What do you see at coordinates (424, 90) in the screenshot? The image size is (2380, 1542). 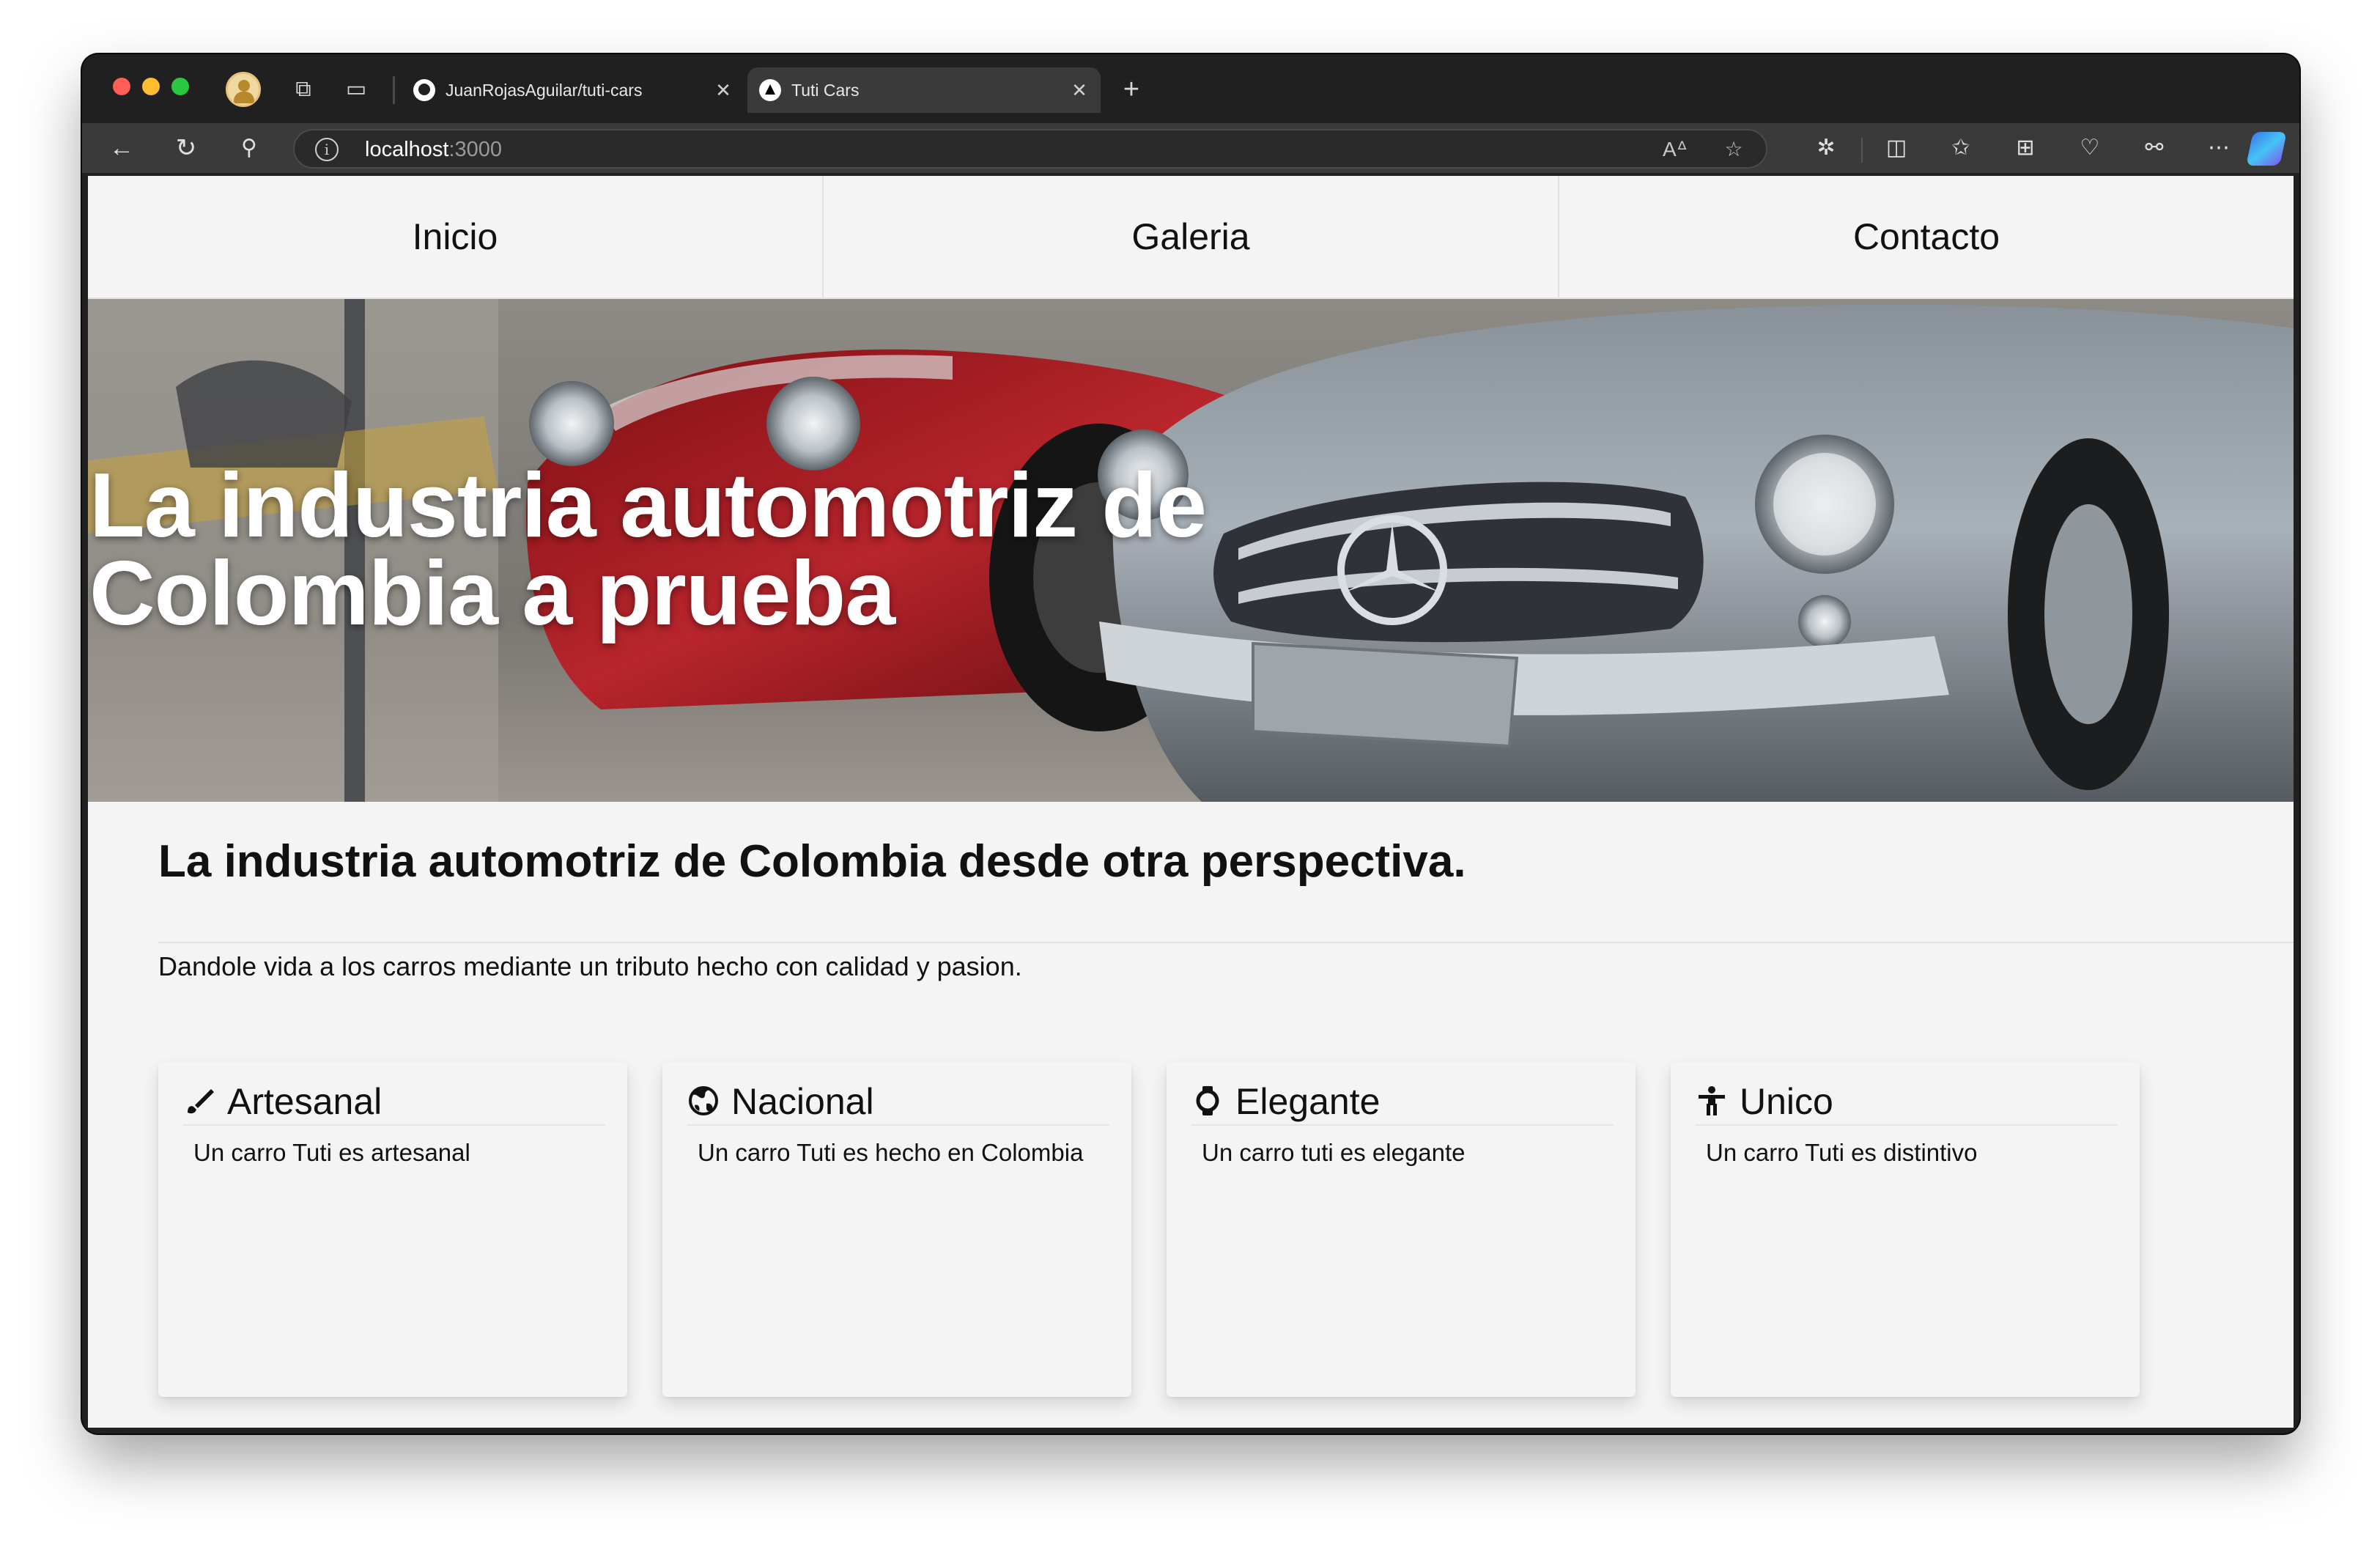 I see `github-icon` at bounding box center [424, 90].